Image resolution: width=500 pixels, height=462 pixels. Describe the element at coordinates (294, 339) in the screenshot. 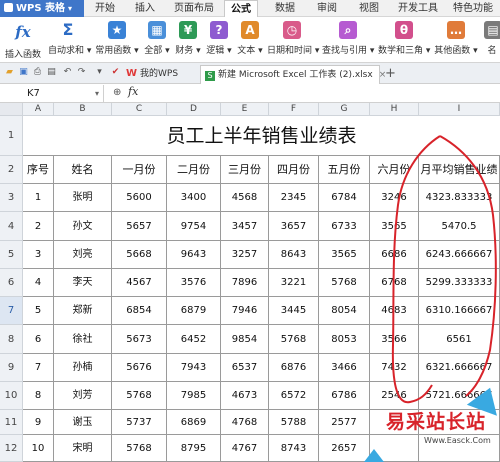

I see `cell-f8: 5768` at that location.